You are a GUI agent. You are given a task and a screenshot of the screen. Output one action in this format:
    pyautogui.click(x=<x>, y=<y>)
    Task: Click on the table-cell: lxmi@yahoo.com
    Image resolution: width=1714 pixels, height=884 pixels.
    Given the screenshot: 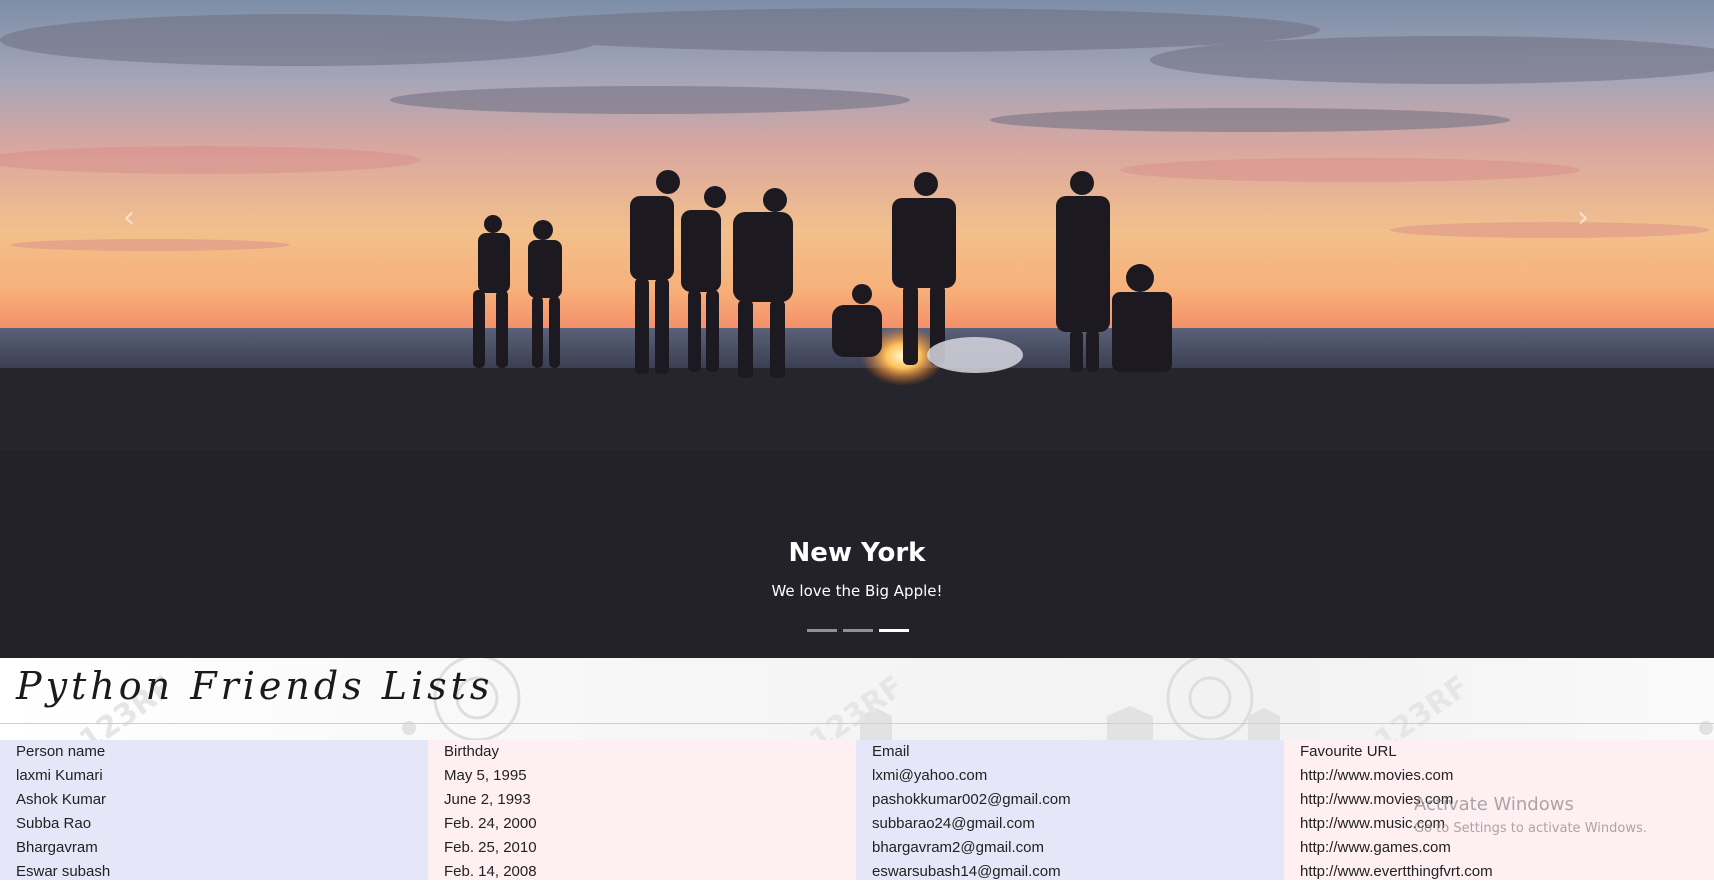 What is the action you would take?
    pyautogui.click(x=930, y=775)
    